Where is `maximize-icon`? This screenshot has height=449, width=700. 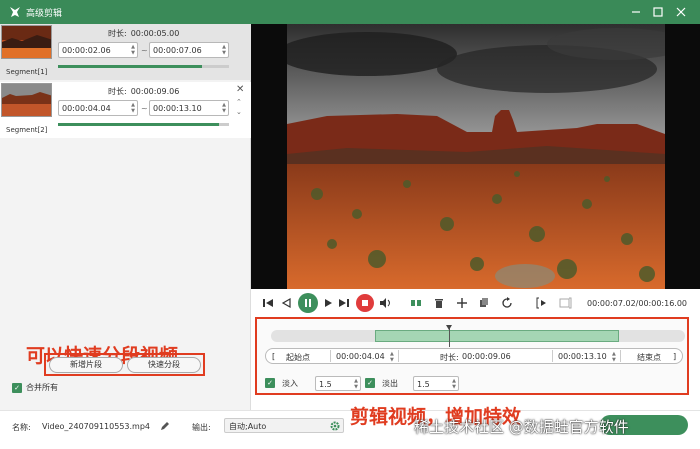 maximize-icon is located at coordinates (658, 12).